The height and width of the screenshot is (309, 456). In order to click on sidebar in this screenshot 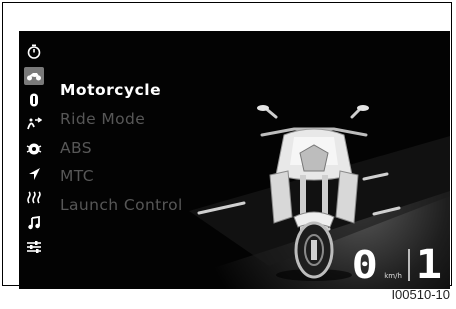, I will do `click(34, 149)`.